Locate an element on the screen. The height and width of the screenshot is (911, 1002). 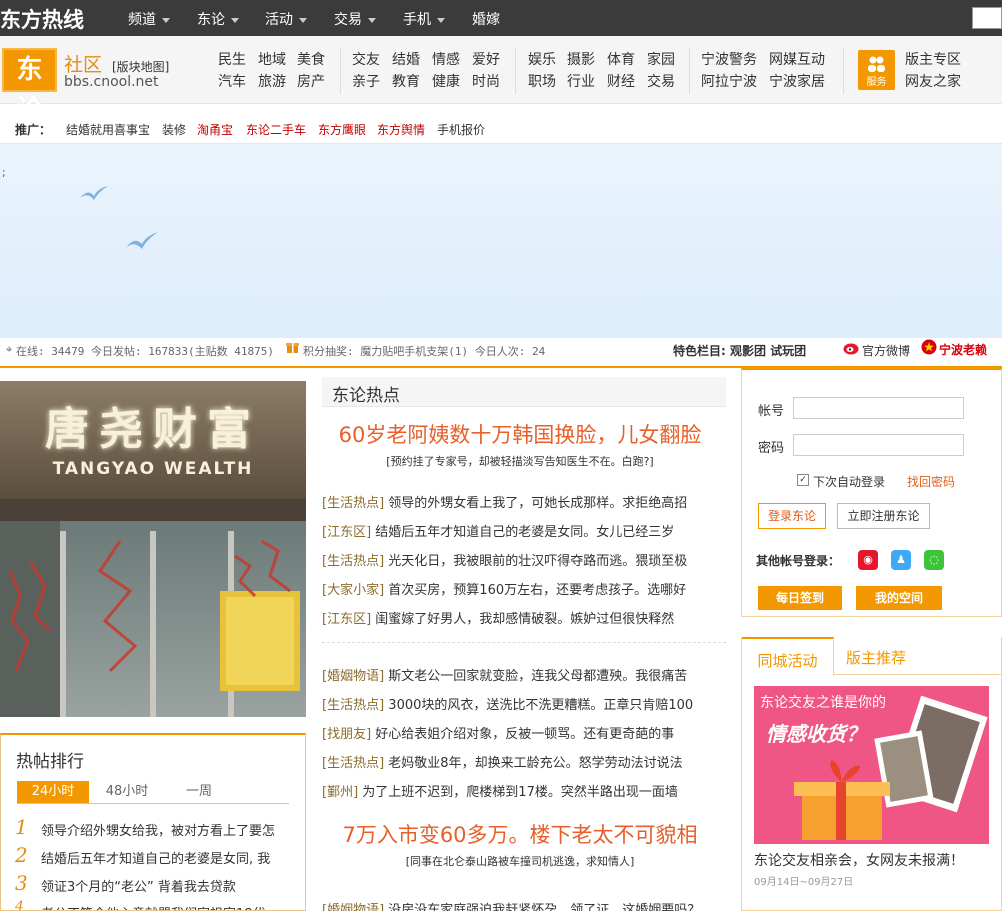
category-link: 情感 is located at coordinates (446, 59).